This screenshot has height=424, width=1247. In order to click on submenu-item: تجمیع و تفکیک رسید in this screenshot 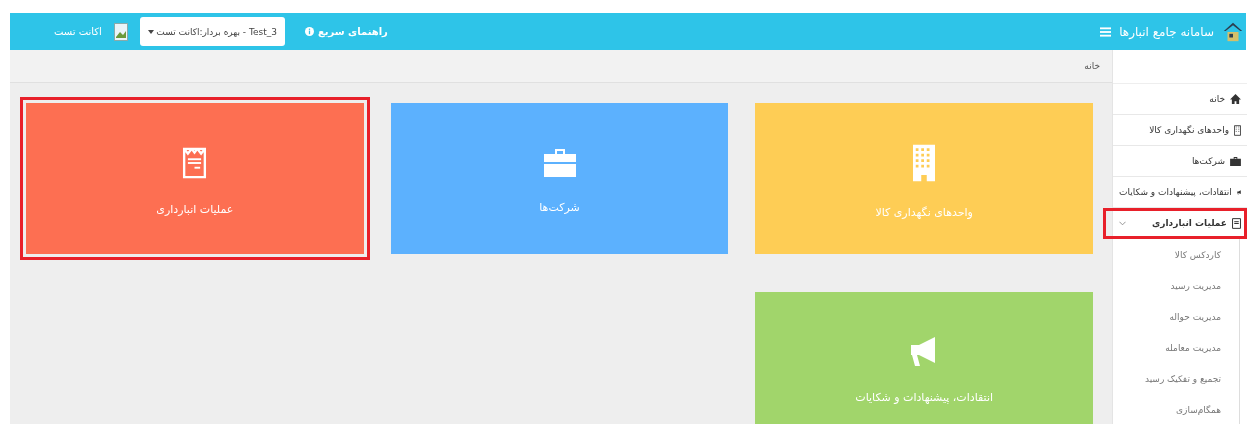, I will do `click(1176, 378)`.